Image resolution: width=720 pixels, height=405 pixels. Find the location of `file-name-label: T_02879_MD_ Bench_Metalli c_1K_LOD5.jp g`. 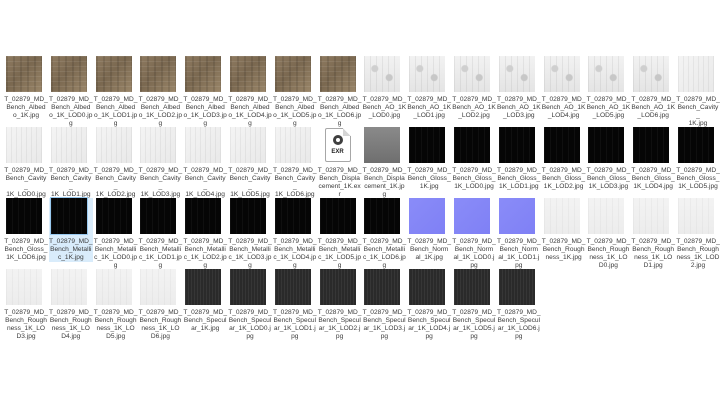

file-name-label: T_02879_MD_ Bench_Metalli c_1K_LOD5.jp g is located at coordinates (339, 253).